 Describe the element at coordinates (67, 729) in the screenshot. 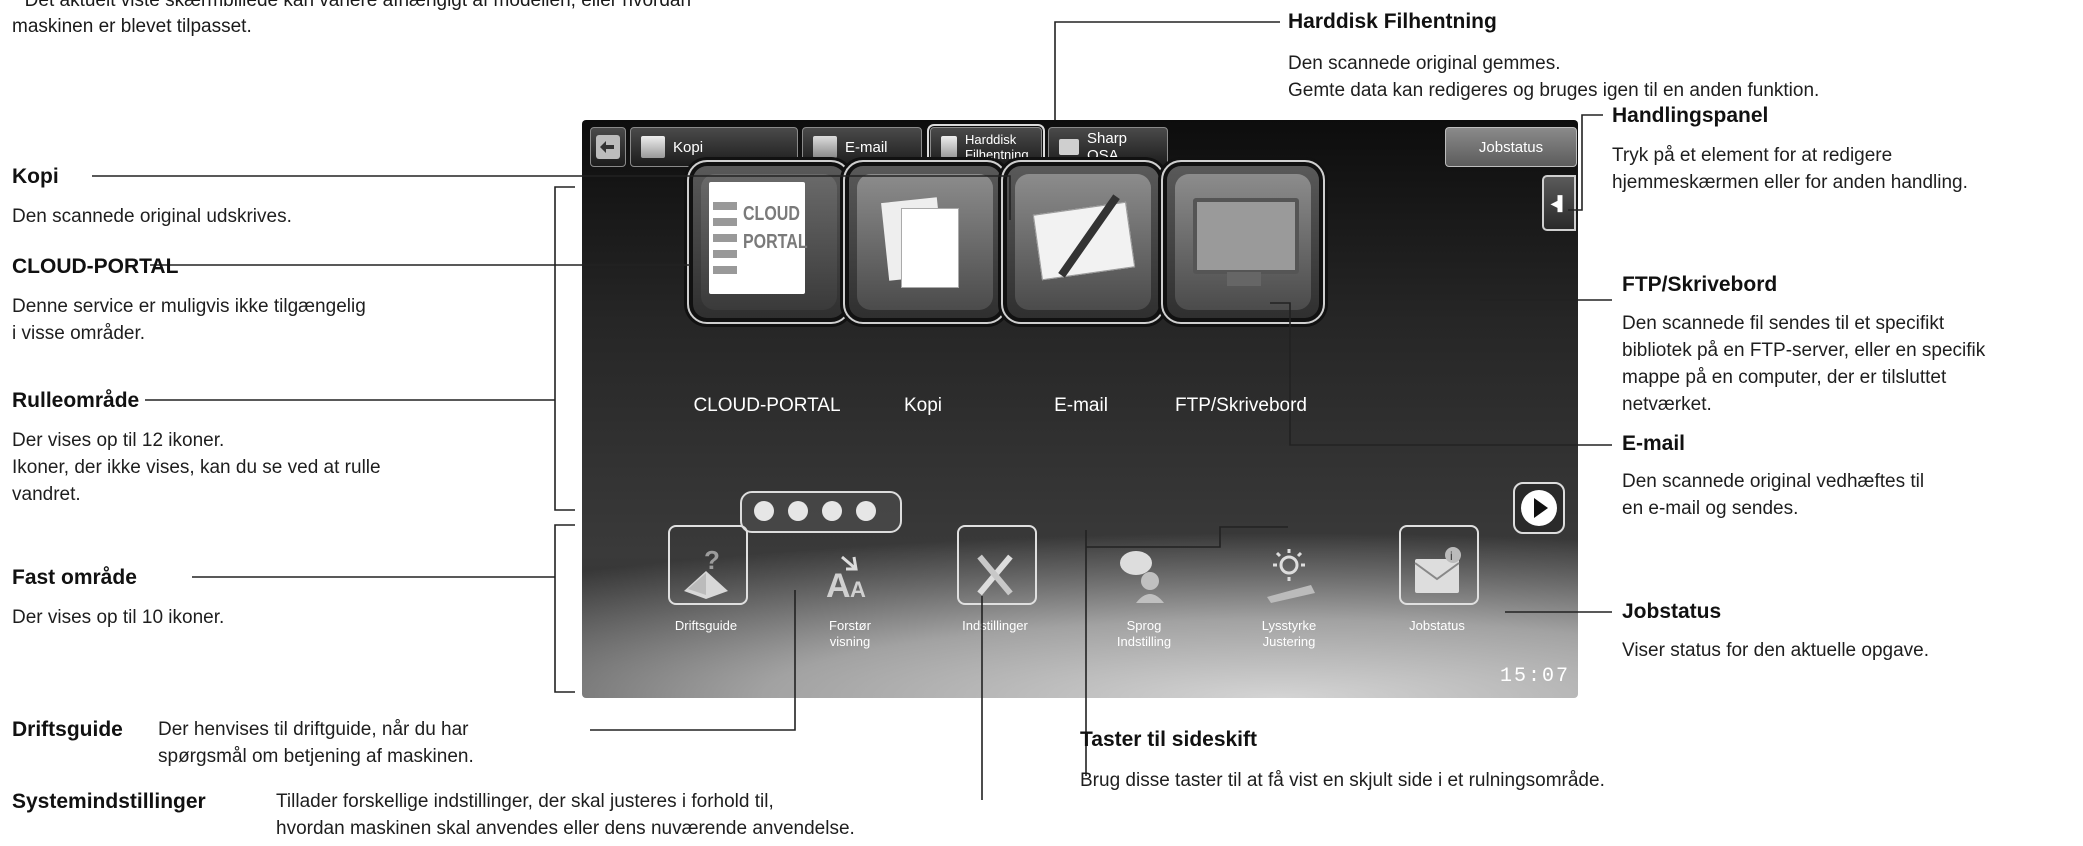

I see `callout-driftsguide-title: Driftsguide` at that location.